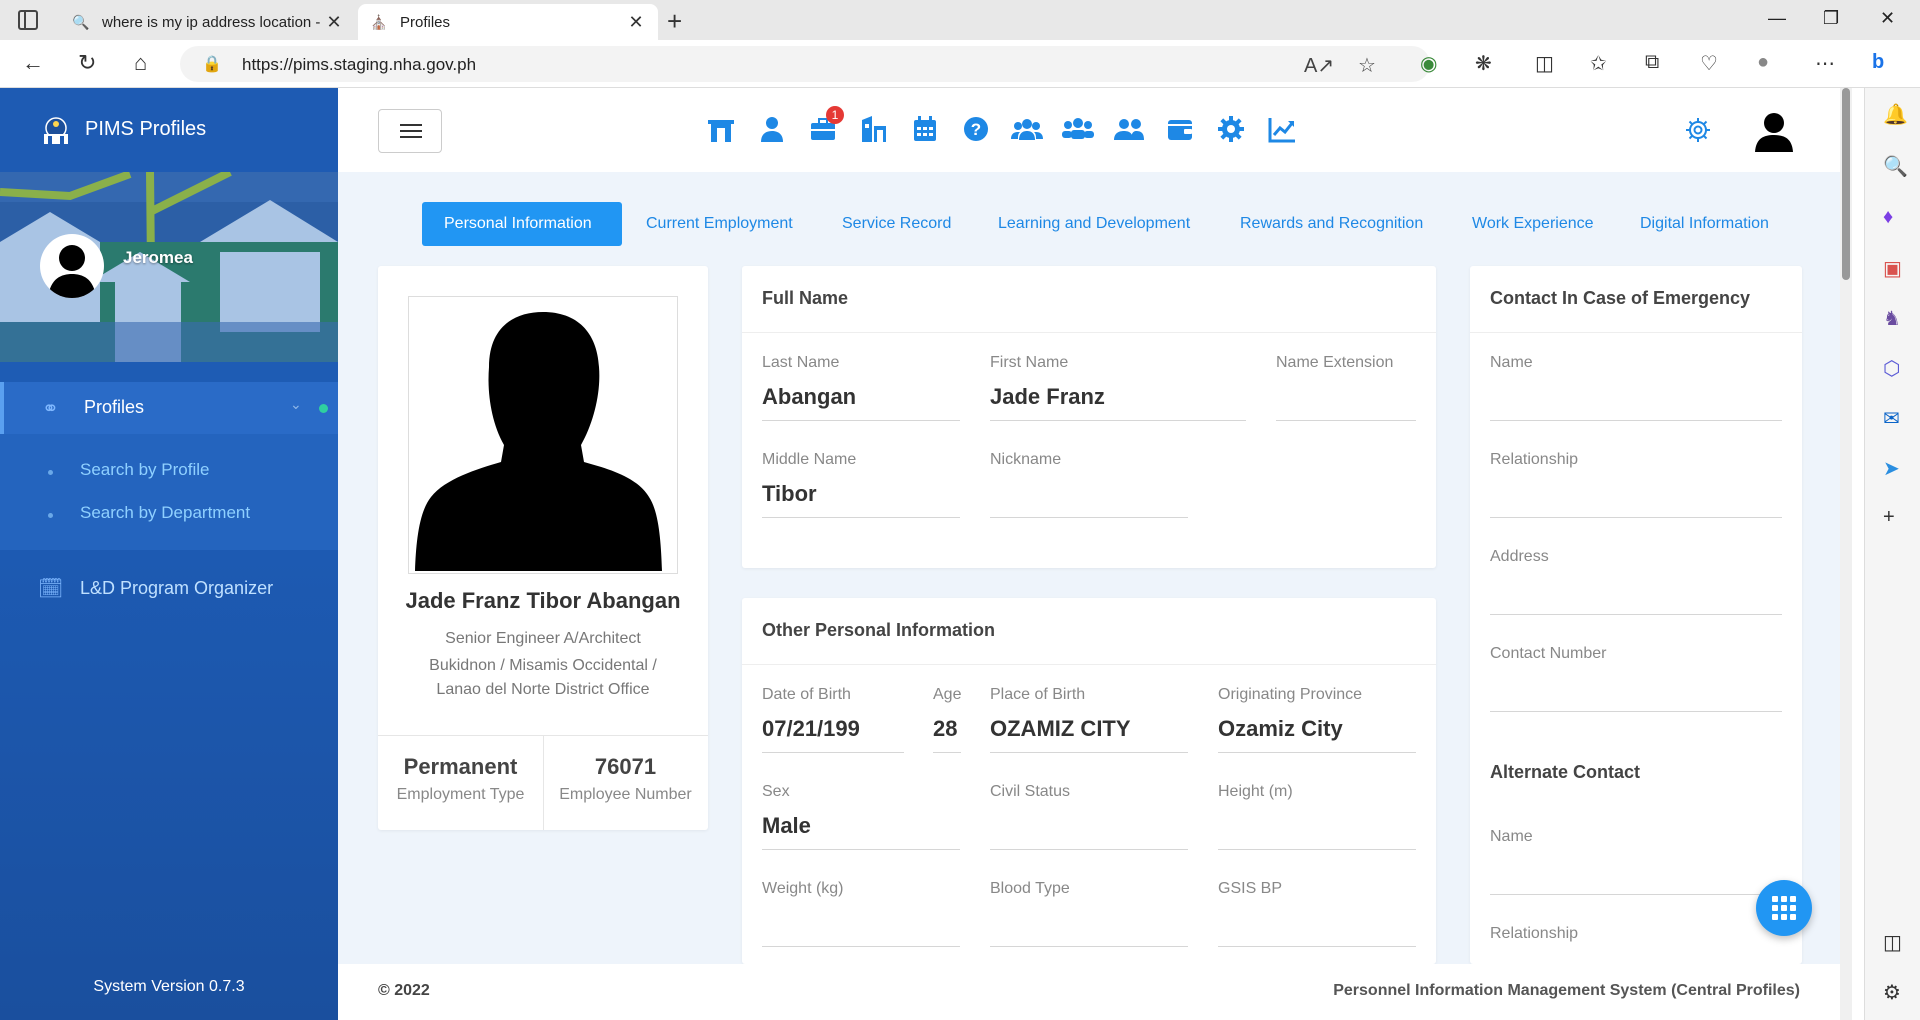 The height and width of the screenshot is (1020, 1920). Describe the element at coordinates (56, 130) in the screenshot. I see `nha-logo-icon` at that location.